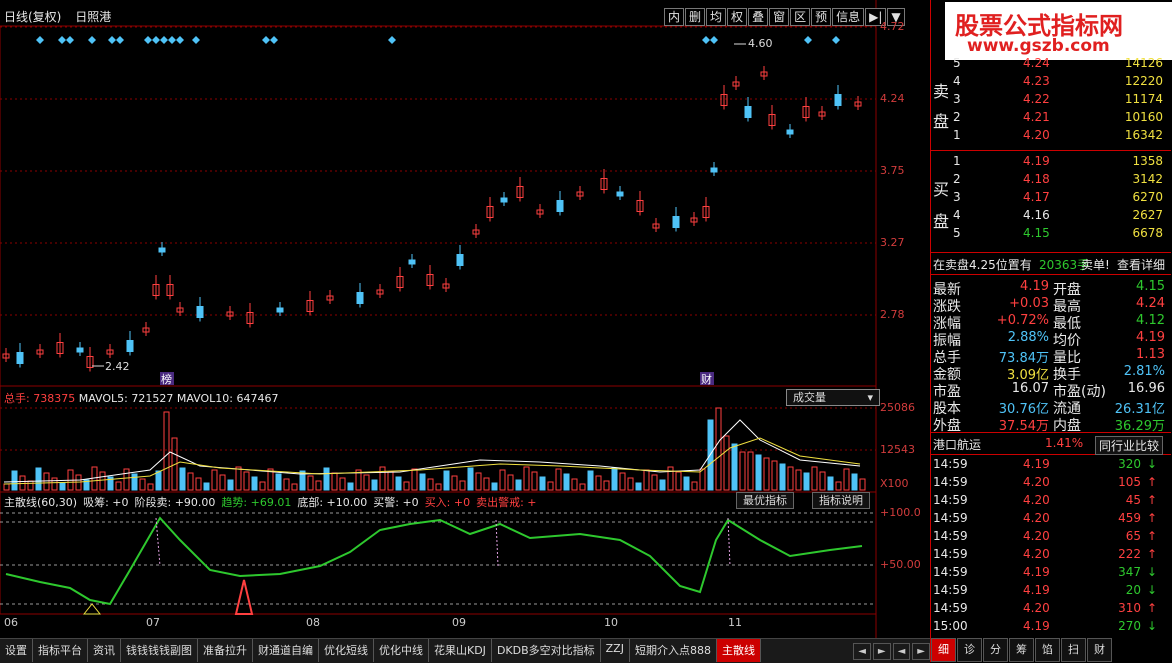 The width and height of the screenshot is (1172, 663). Describe the element at coordinates (1146, 388) in the screenshot. I see `stat-value: 16.96` at that location.